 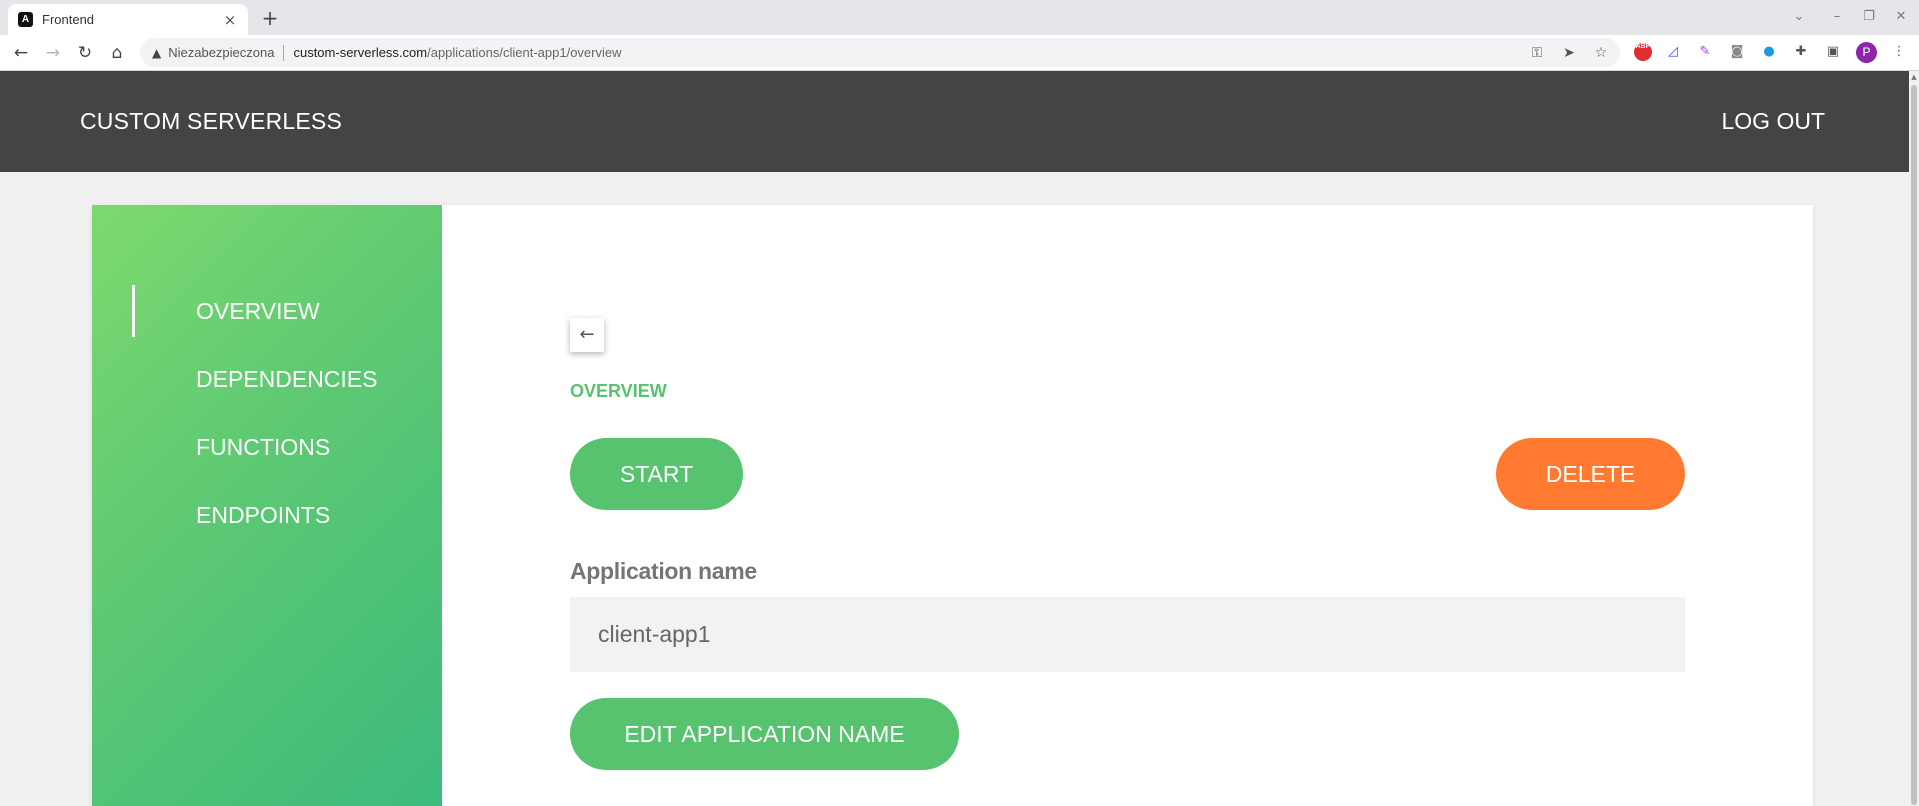 What do you see at coordinates (360, 52) in the screenshot?
I see `url-host: custom-serverless.com` at bounding box center [360, 52].